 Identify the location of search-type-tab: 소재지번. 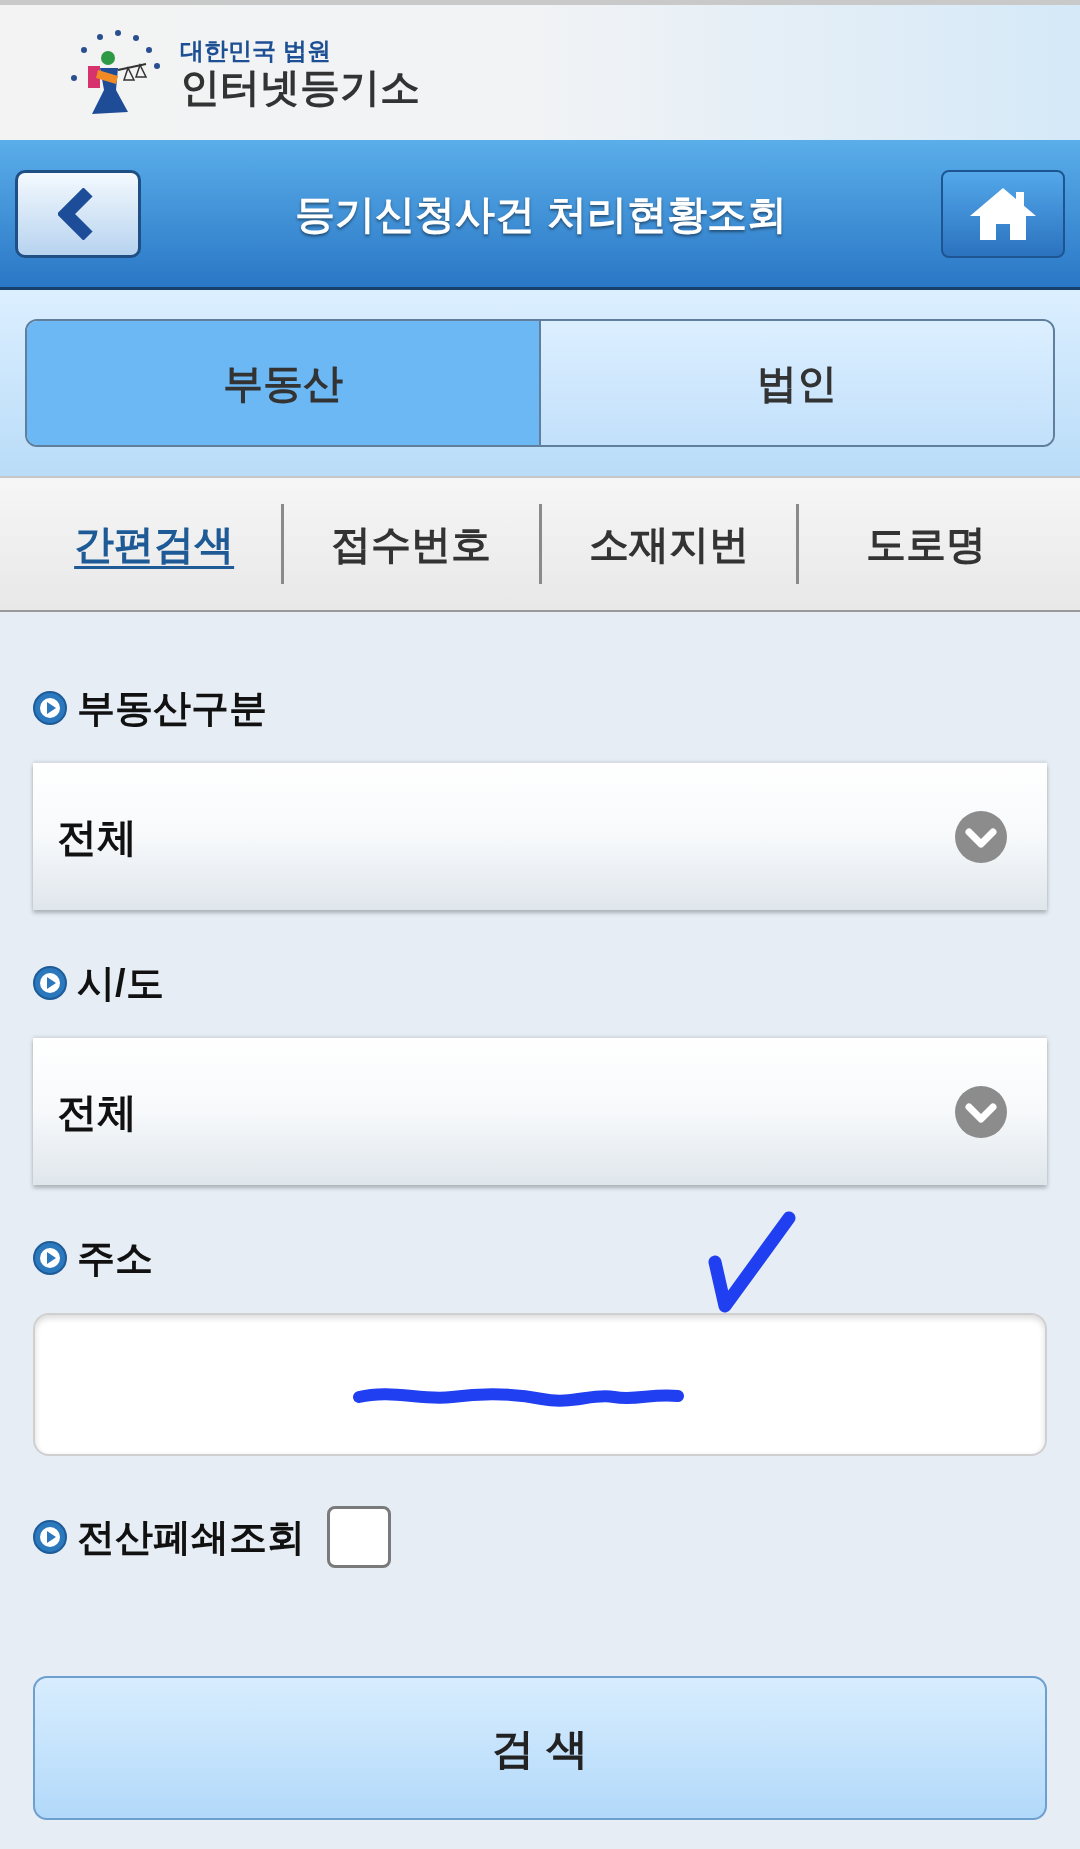
(668, 544).